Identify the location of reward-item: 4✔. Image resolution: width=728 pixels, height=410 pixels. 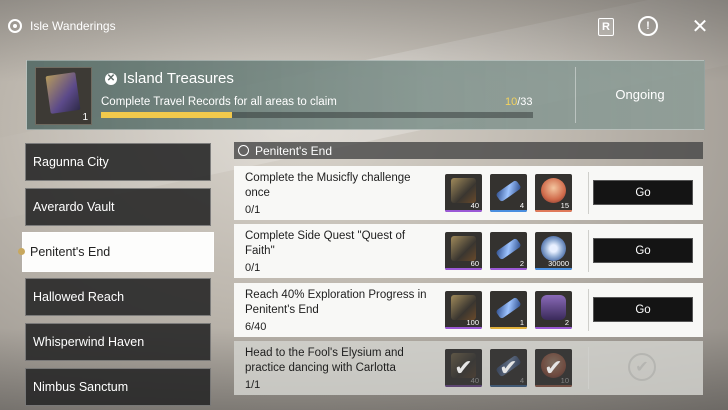
(508, 368).